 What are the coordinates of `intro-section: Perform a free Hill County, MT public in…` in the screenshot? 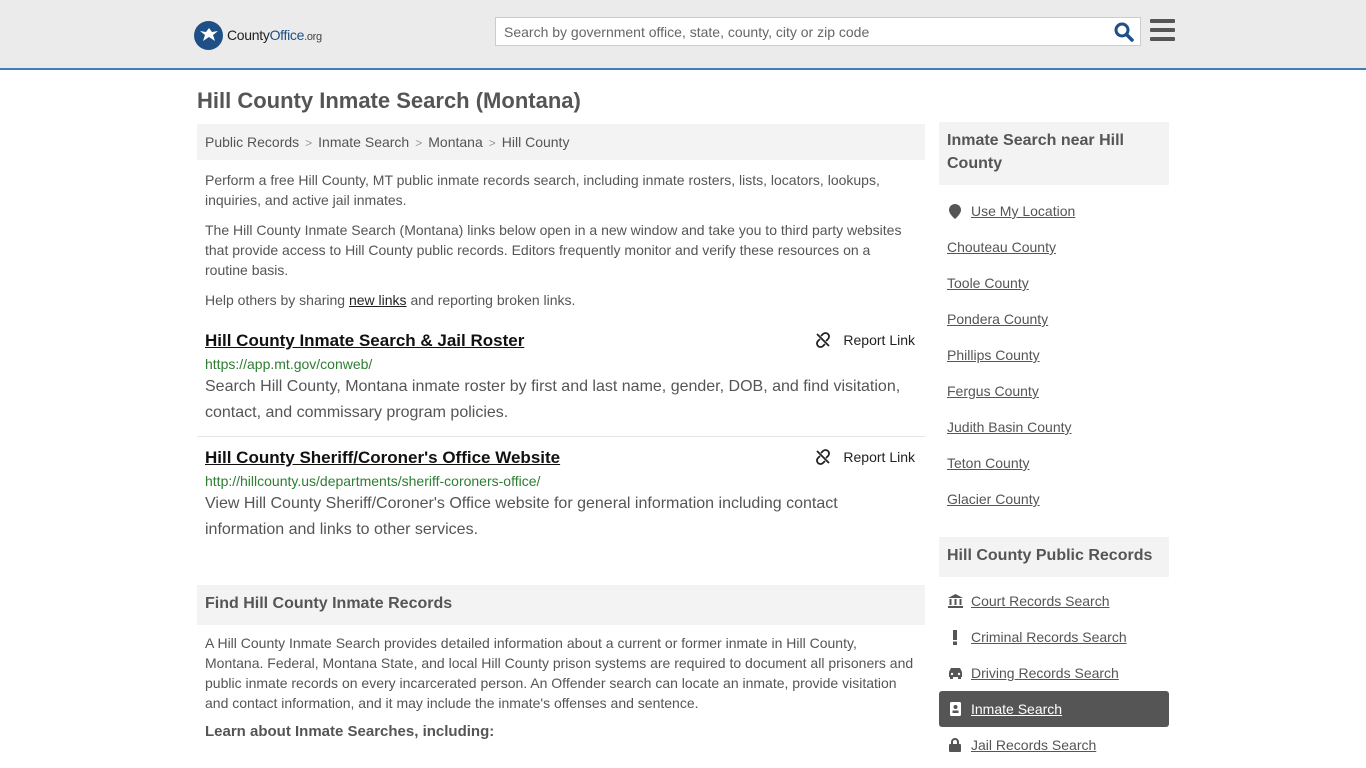 It's located at (561, 240).